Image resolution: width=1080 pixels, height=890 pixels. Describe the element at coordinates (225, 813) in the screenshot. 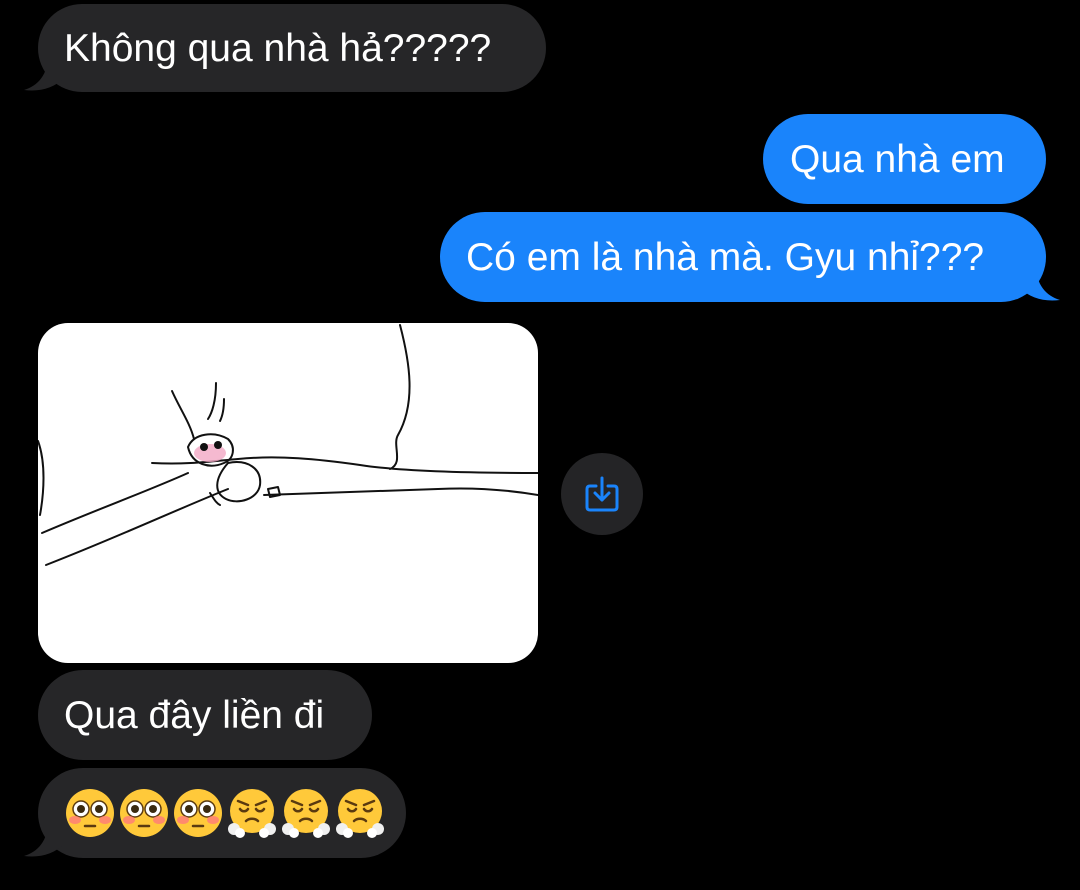

I see `emoji-row` at that location.